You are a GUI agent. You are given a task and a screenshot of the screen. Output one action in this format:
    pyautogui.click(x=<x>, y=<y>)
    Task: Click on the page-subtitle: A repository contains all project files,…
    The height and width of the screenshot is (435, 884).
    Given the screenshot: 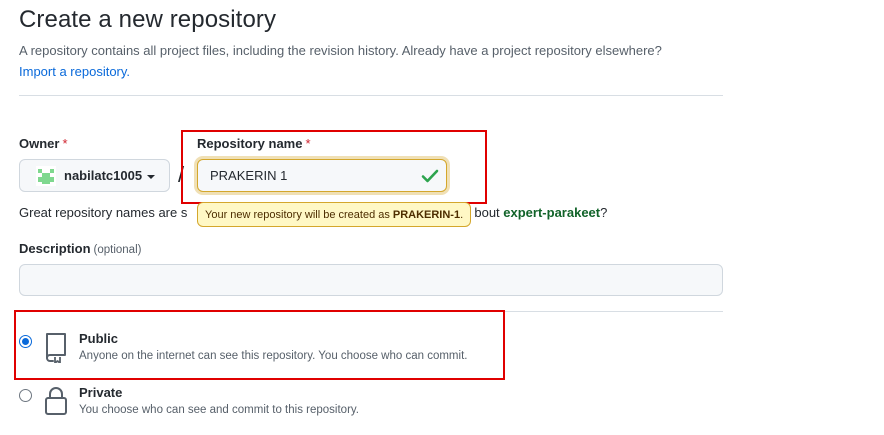 What is the action you would take?
    pyautogui.click(x=379, y=61)
    